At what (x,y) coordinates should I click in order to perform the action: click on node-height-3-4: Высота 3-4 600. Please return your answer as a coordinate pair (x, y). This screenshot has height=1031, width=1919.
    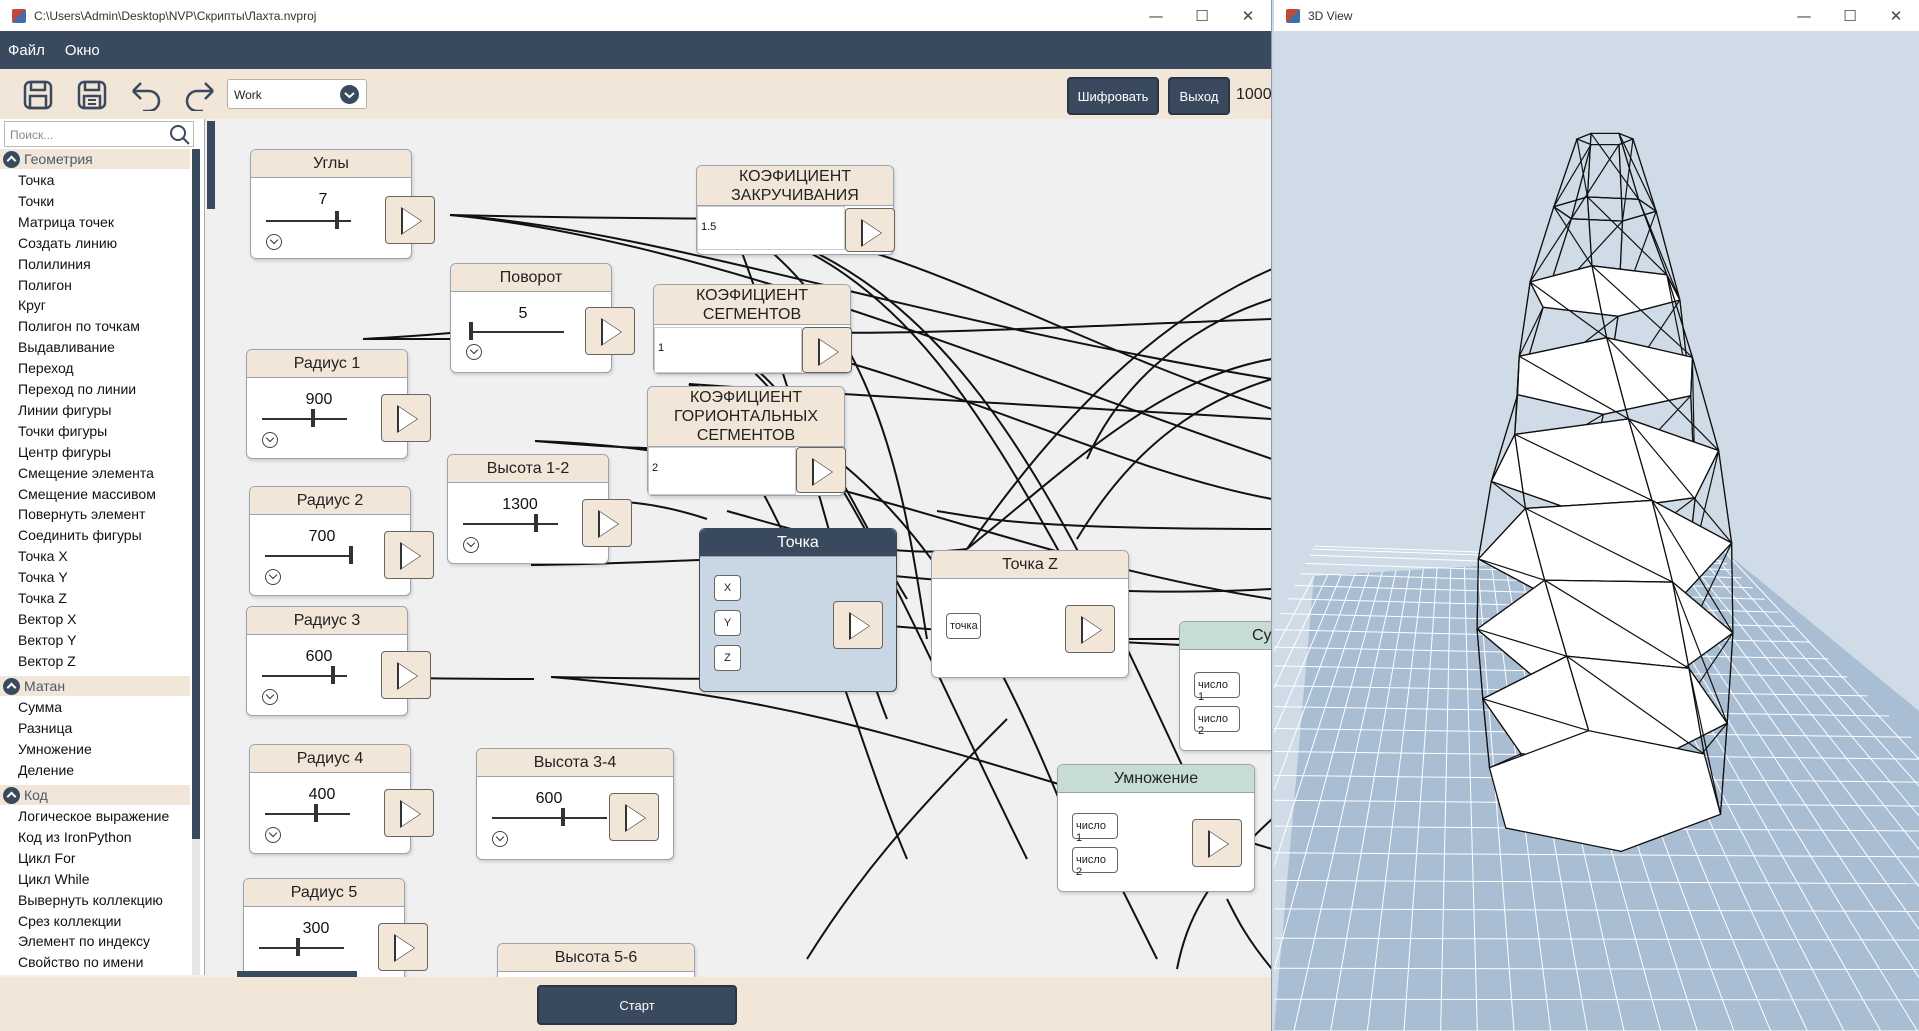
    Looking at the image, I should click on (575, 804).